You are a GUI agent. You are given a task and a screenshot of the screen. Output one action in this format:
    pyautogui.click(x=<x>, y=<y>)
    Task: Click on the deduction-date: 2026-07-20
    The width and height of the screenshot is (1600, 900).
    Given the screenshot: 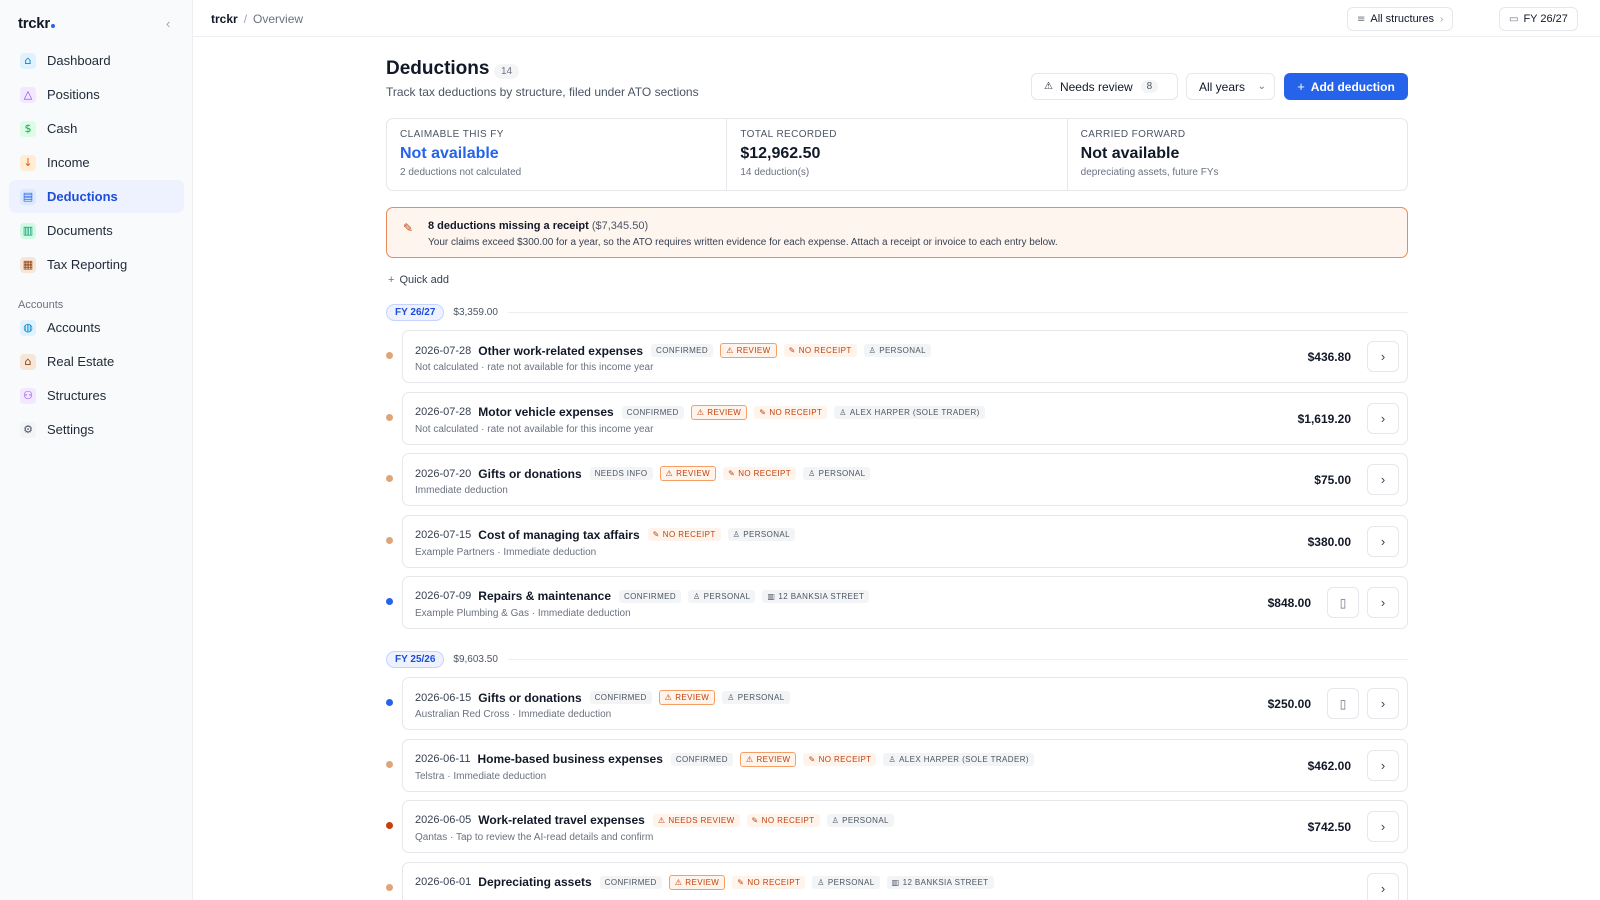 What is the action you would take?
    pyautogui.click(x=443, y=473)
    